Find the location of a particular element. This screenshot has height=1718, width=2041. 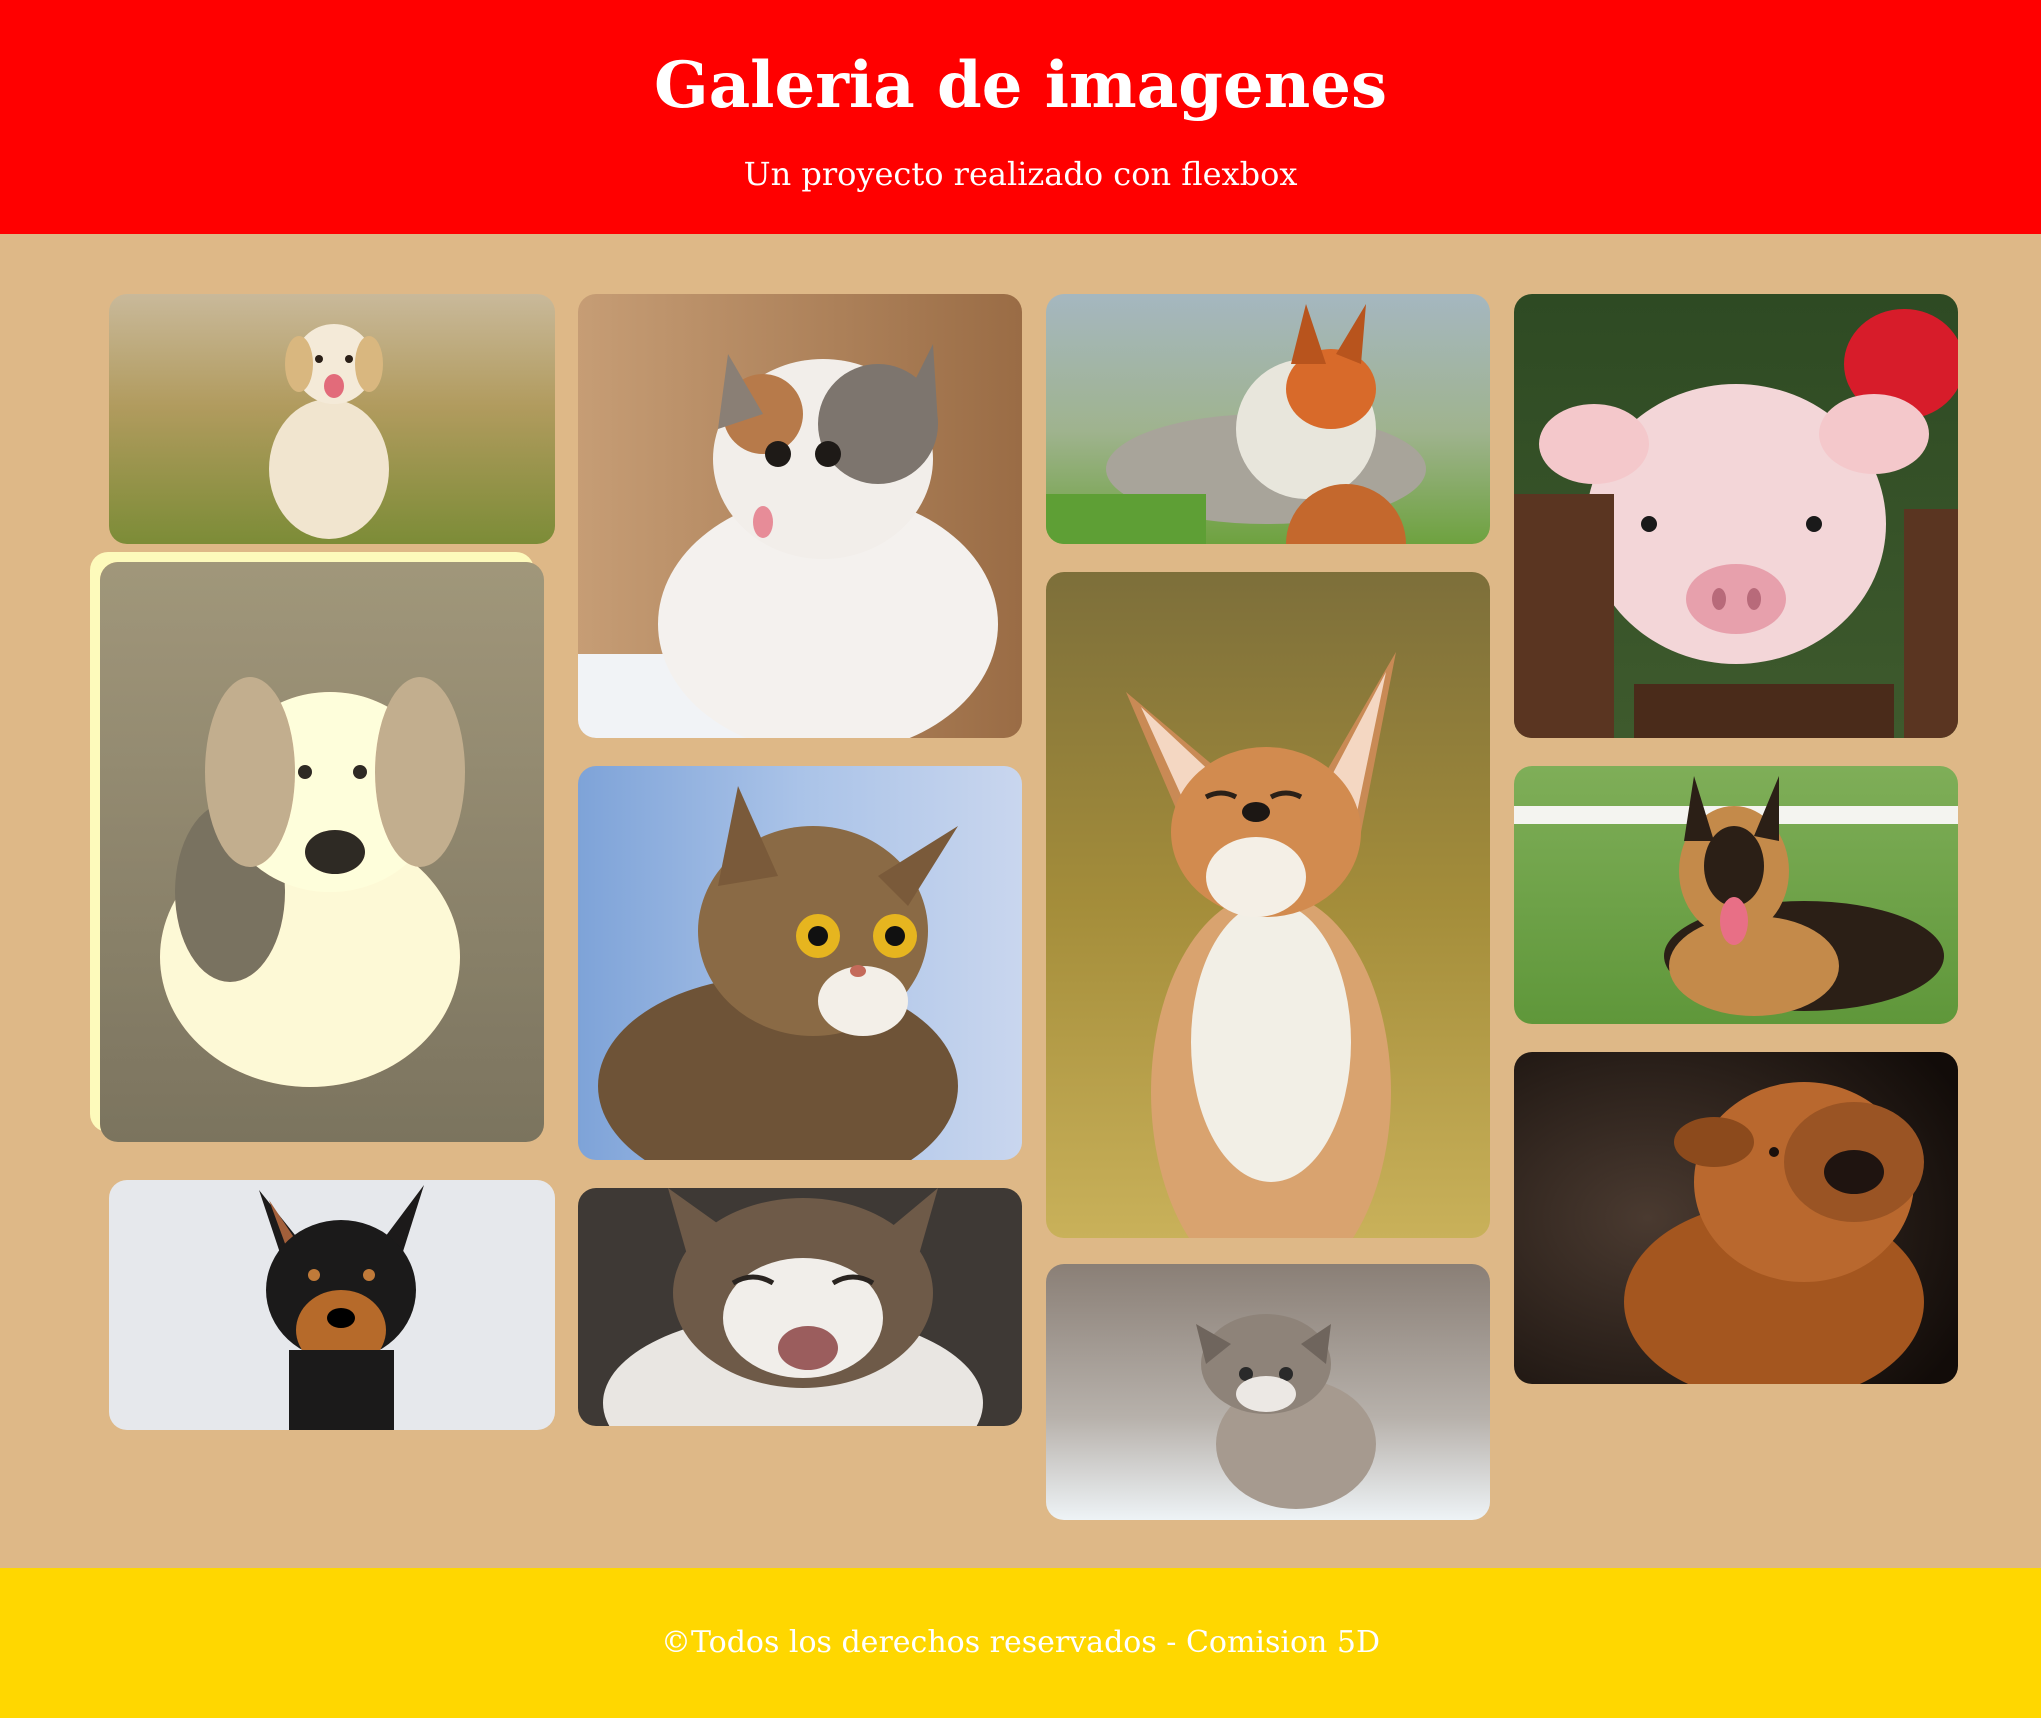

gray-kitten-photo is located at coordinates (1268, 1392).